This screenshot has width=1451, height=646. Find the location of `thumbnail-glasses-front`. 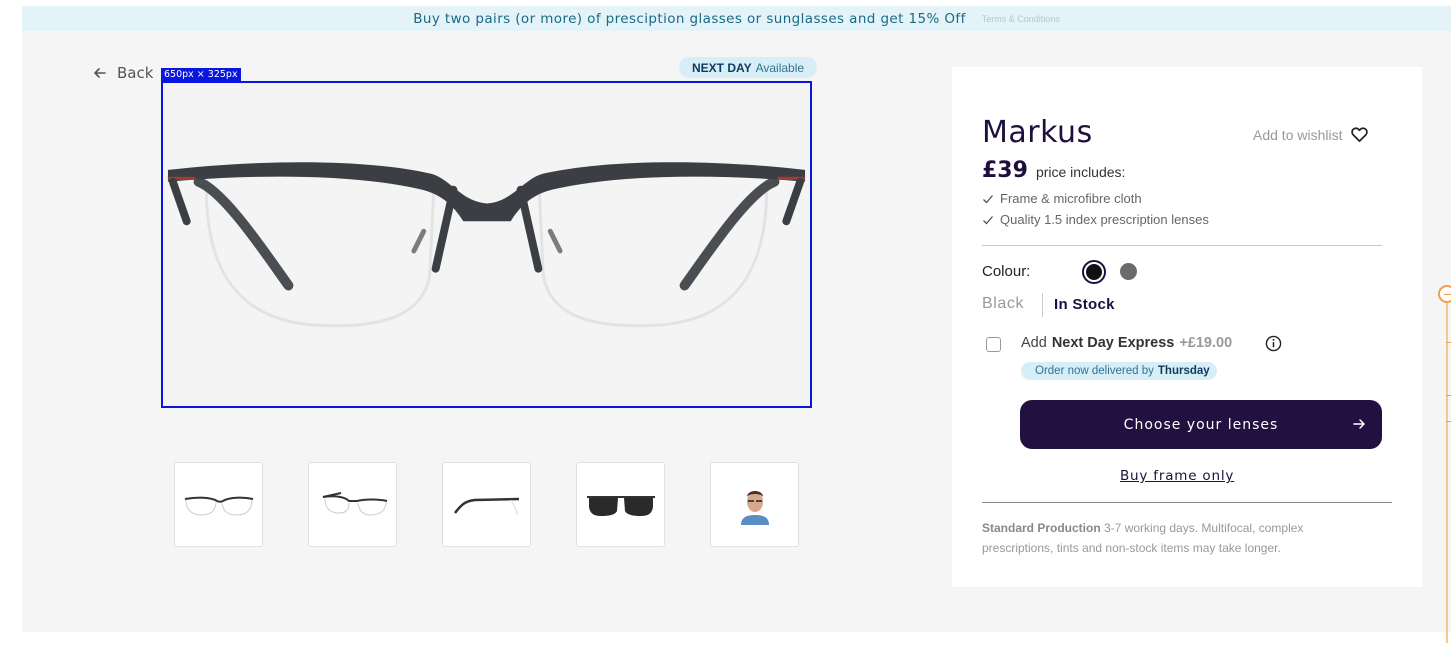

thumbnail-glasses-front is located at coordinates (218, 506).